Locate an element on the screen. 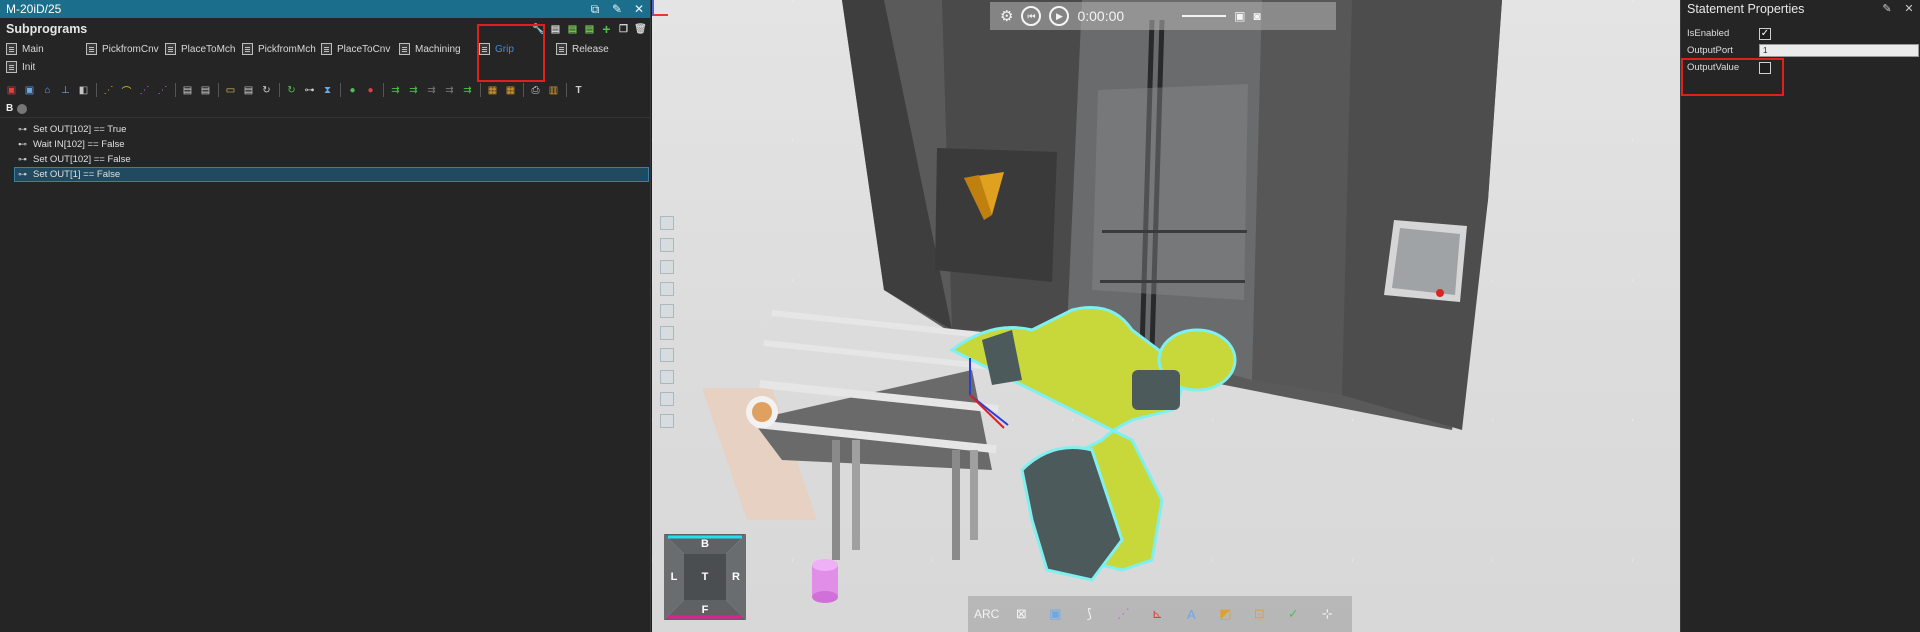 The width and height of the screenshot is (1920, 632). tab-machining: Machining is located at coordinates (430, 49).